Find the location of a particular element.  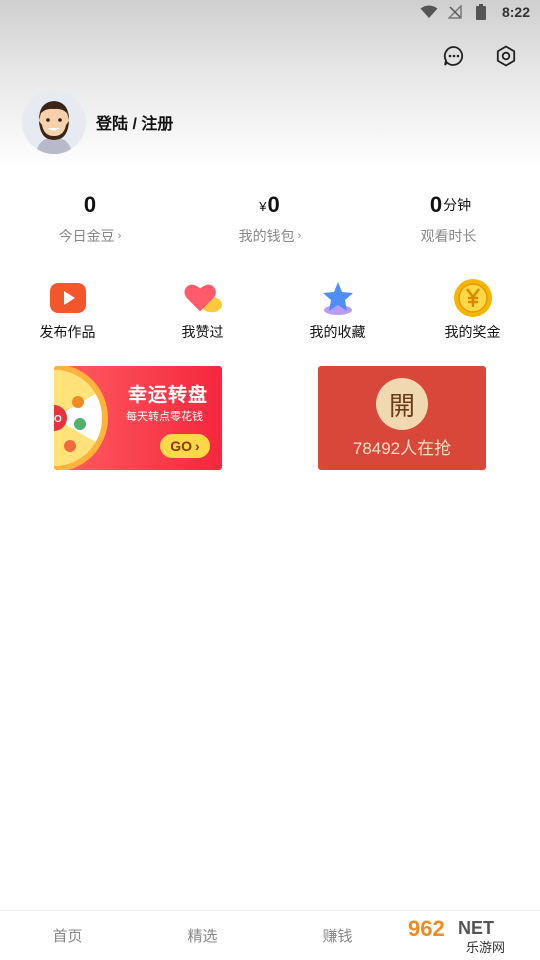

stat-prefix: ¥ is located at coordinates (263, 206).